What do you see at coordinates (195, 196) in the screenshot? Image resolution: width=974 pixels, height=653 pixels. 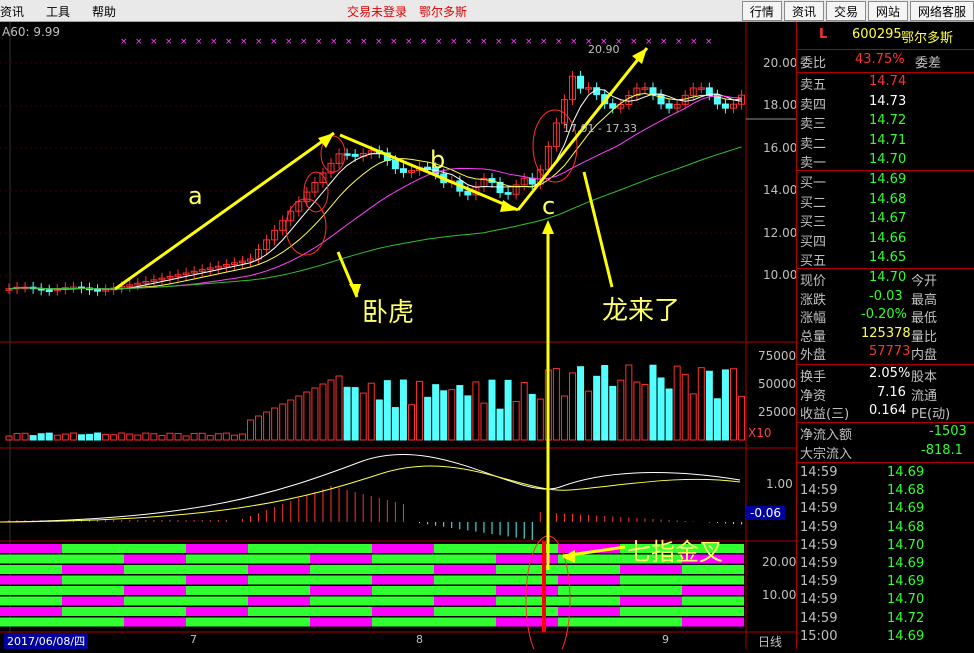 I see `annotation-a: a` at bounding box center [195, 196].